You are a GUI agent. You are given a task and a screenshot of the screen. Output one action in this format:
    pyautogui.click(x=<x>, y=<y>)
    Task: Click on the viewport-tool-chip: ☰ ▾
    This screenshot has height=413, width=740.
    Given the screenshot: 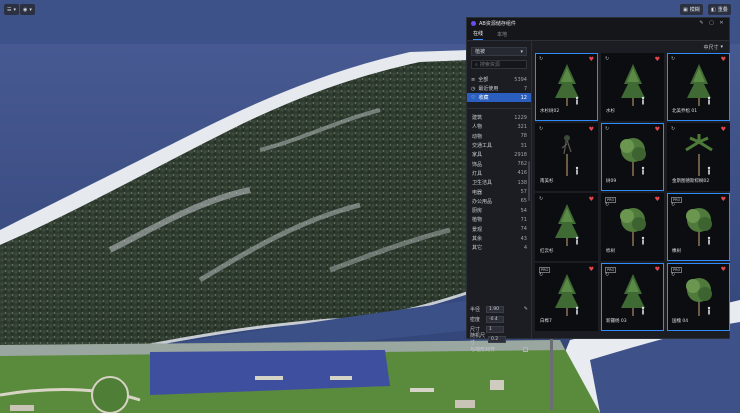 What is the action you would take?
    pyautogui.click(x=11, y=9)
    